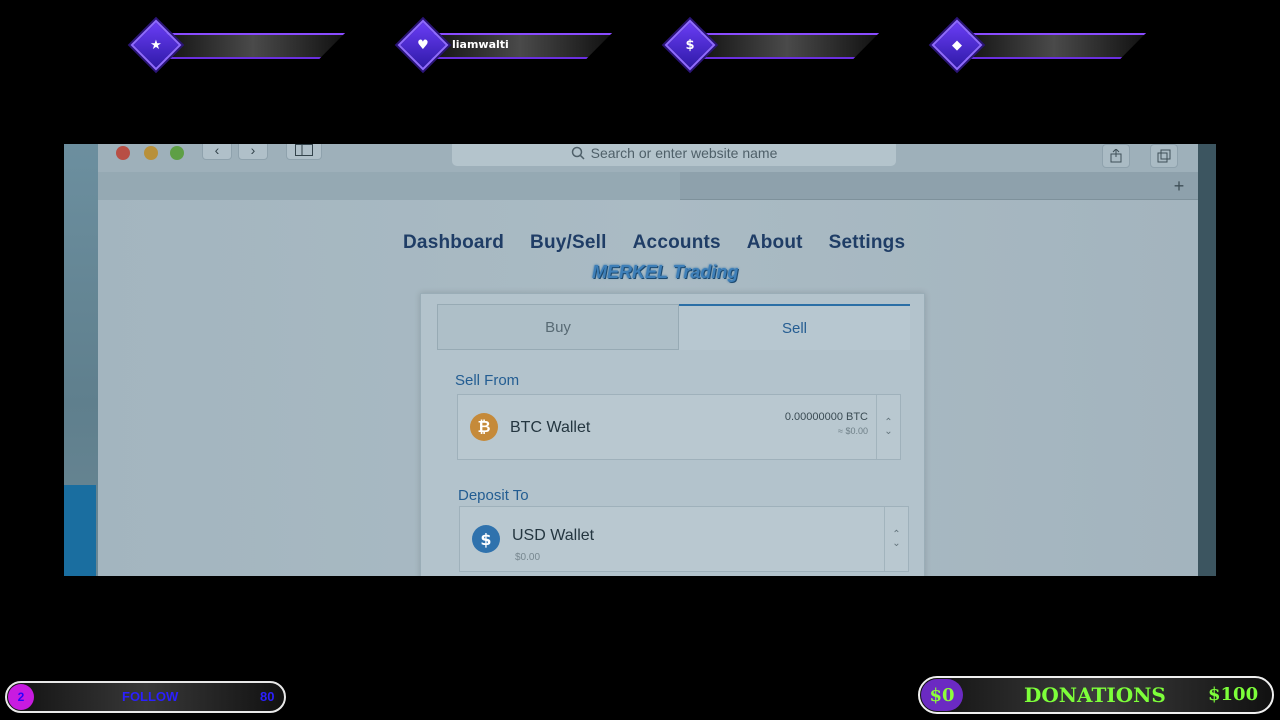 This screenshot has width=1280, height=720. Describe the element at coordinates (389, 186) in the screenshot. I see `browser-tab-active` at that location.